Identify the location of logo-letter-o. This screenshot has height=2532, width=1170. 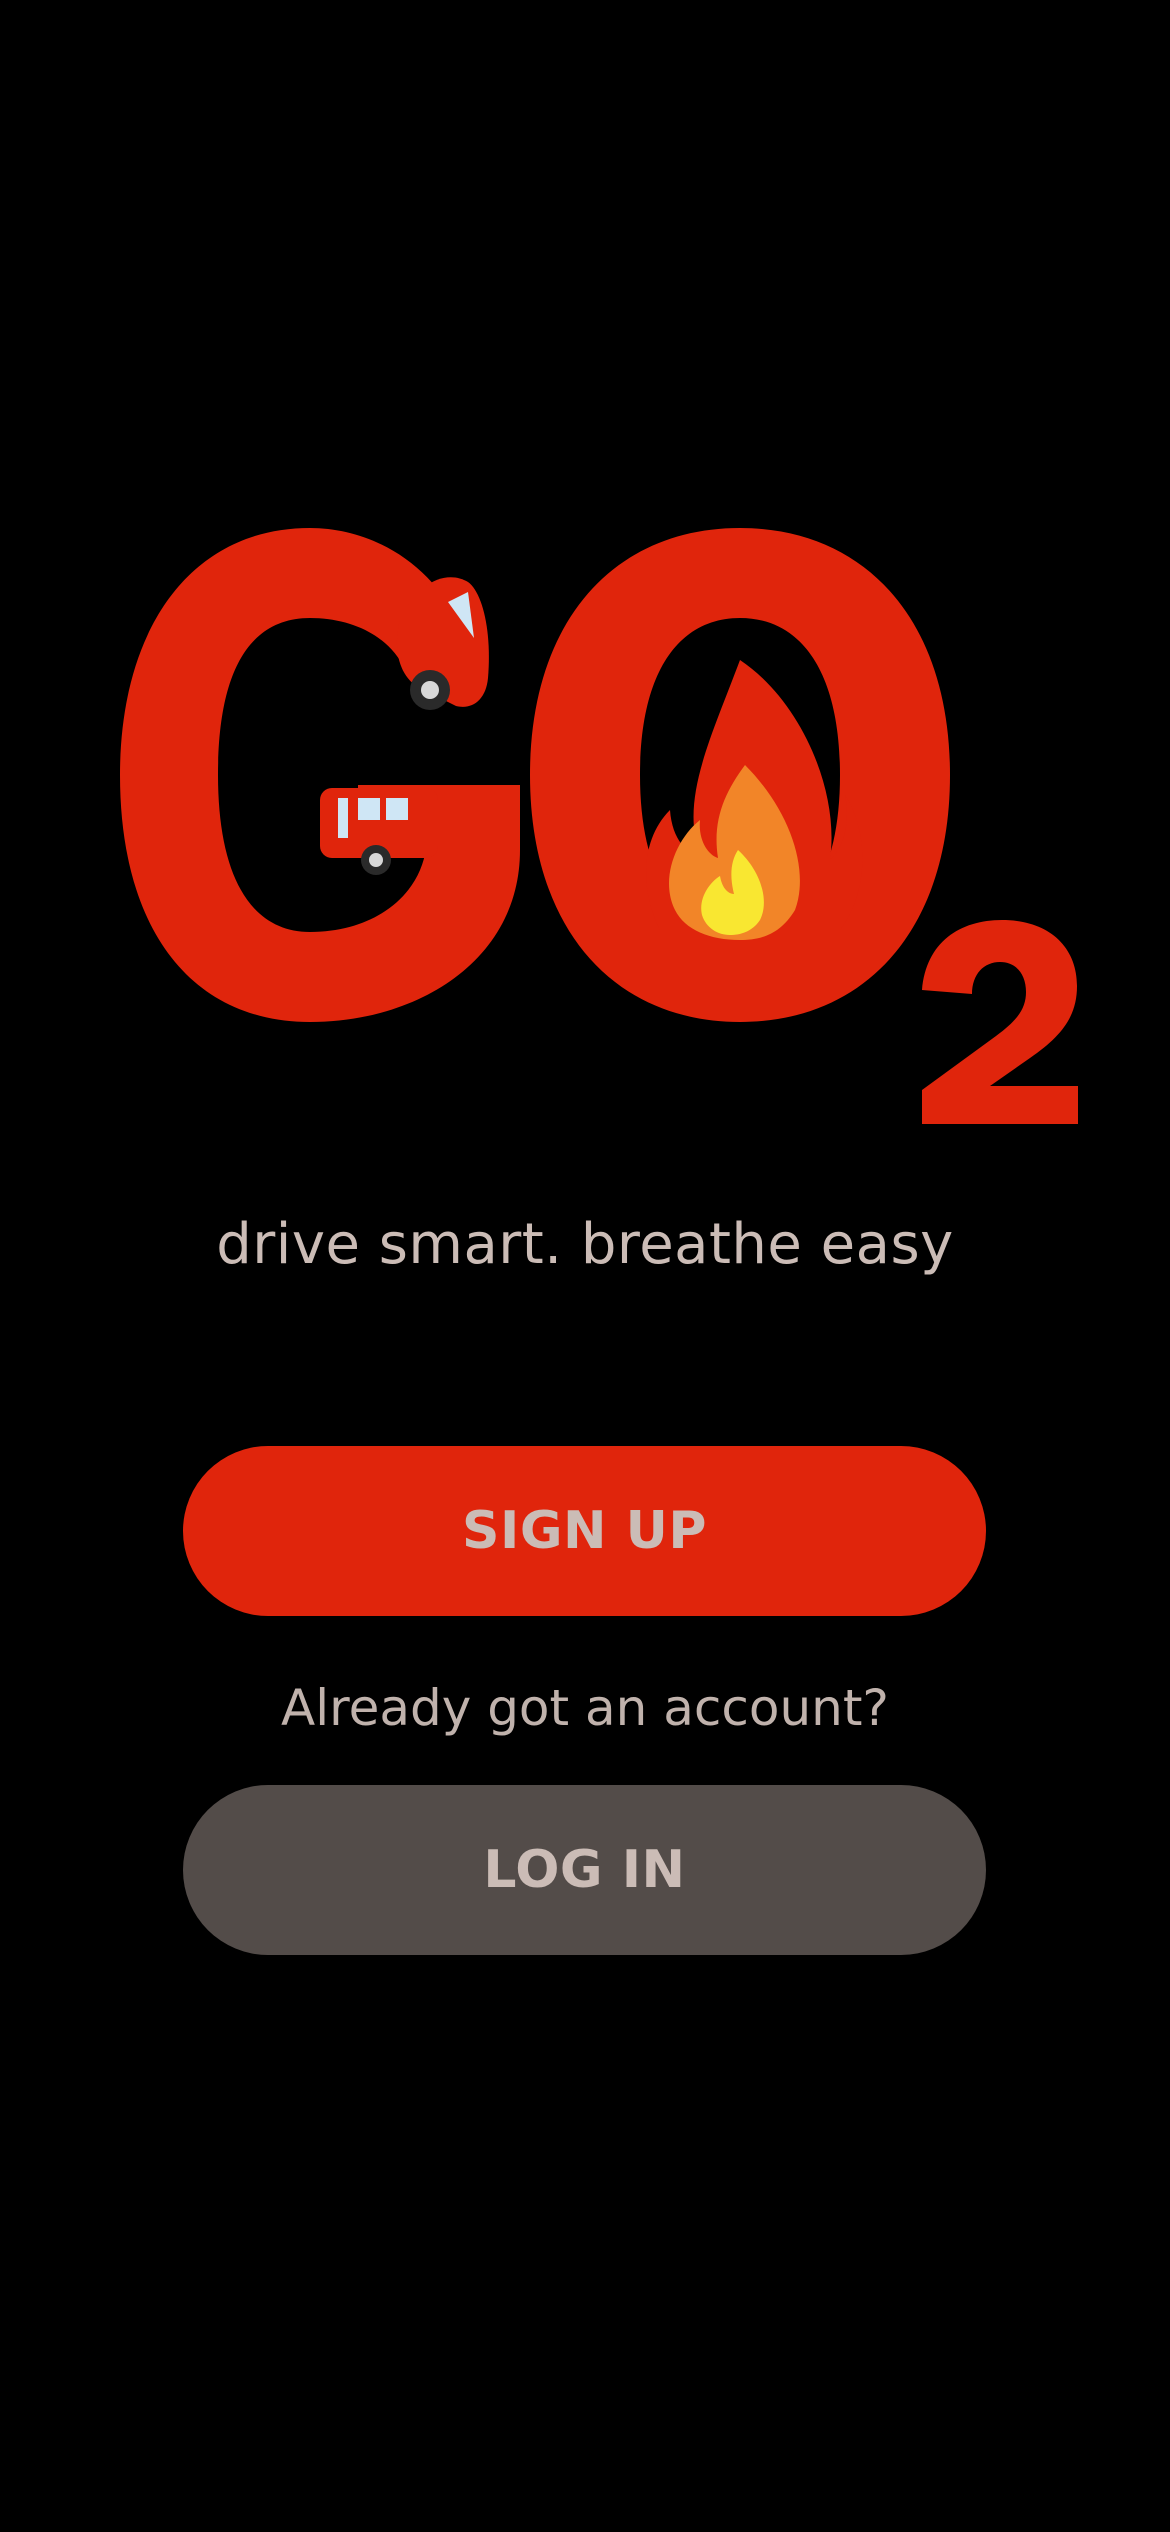
(740, 775).